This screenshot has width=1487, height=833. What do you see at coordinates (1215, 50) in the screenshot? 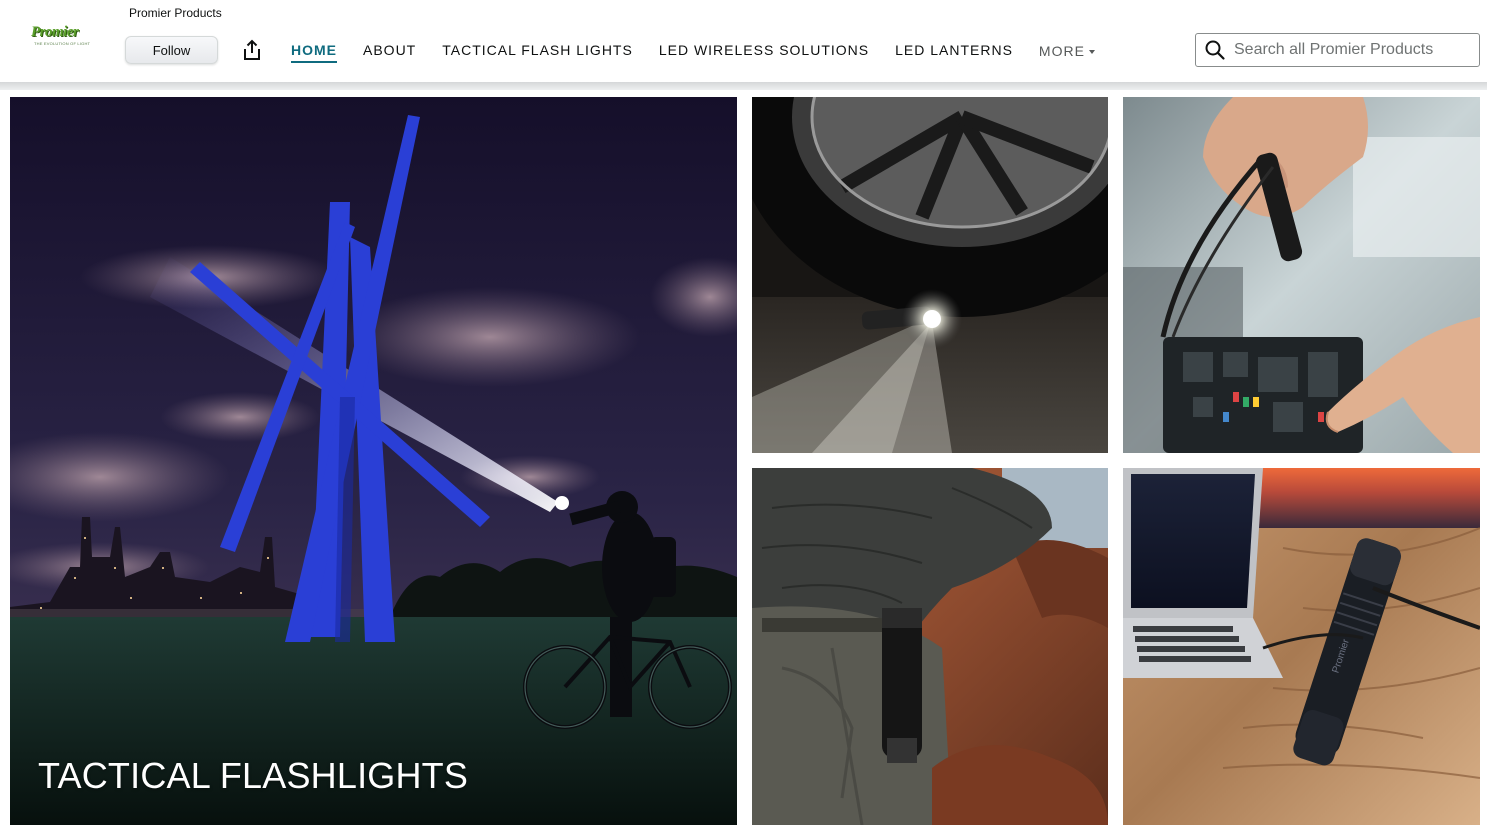
I see `search-icon` at bounding box center [1215, 50].